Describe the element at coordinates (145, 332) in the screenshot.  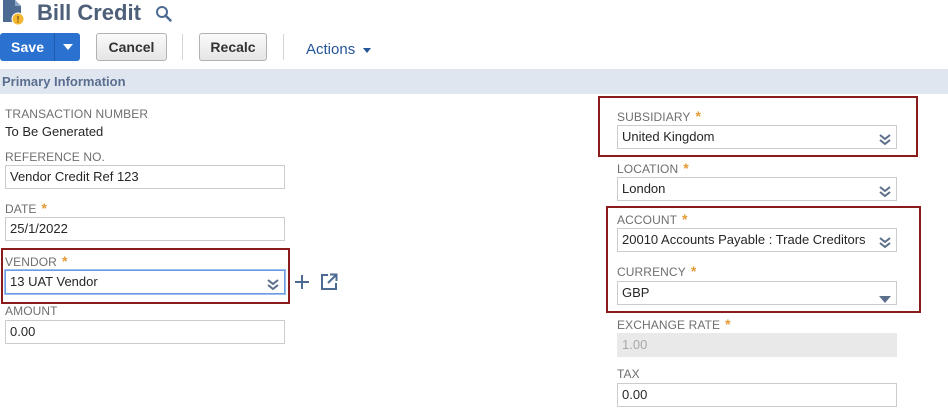
I see `amount-field: 0.00` at that location.